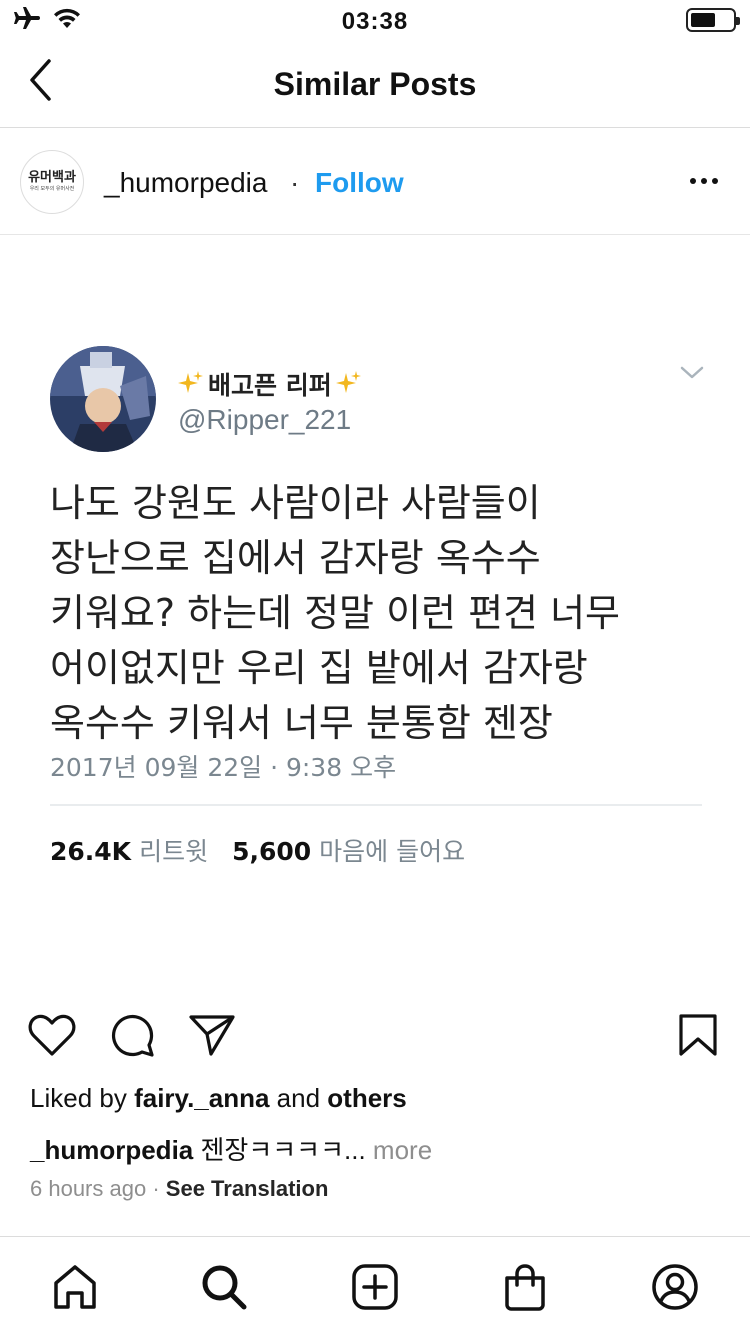 The image size is (750, 1334). What do you see at coordinates (52, 189) in the screenshot?
I see `avatar-logo-subtext: 우리 모두의 유머사전` at bounding box center [52, 189].